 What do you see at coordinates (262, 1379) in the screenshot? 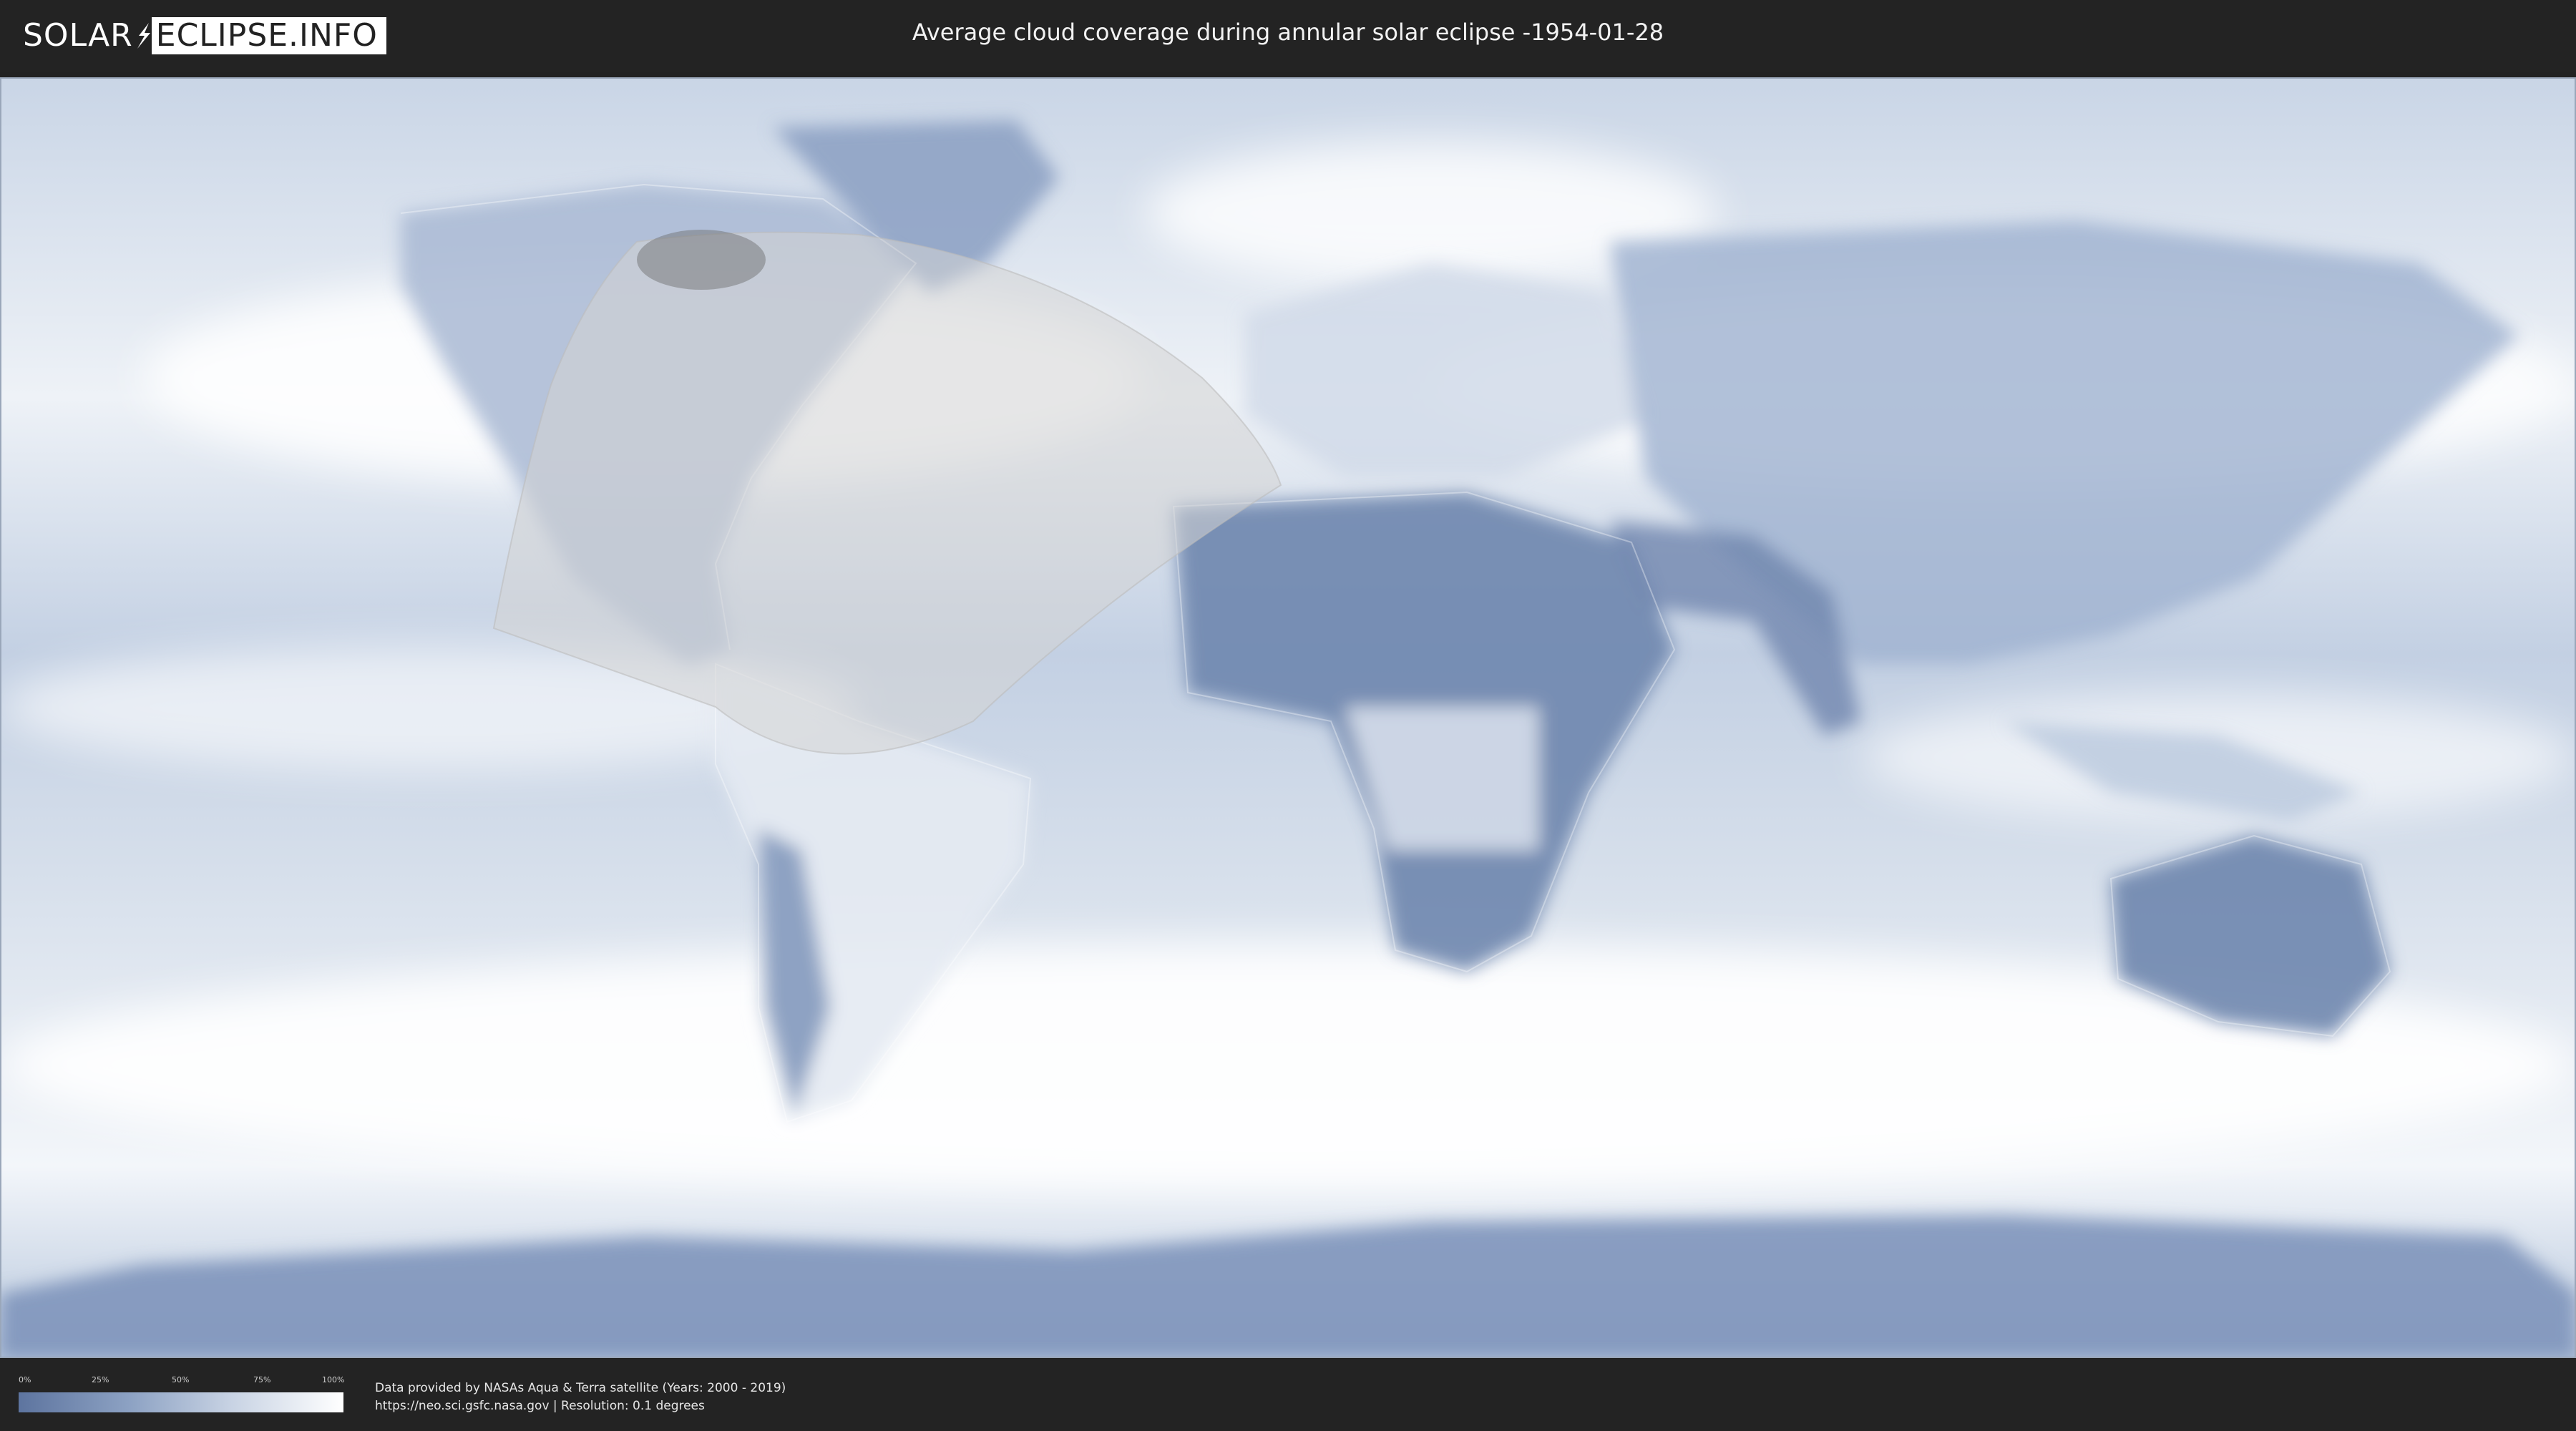
I see `legend-tick-75: 75%` at bounding box center [262, 1379].